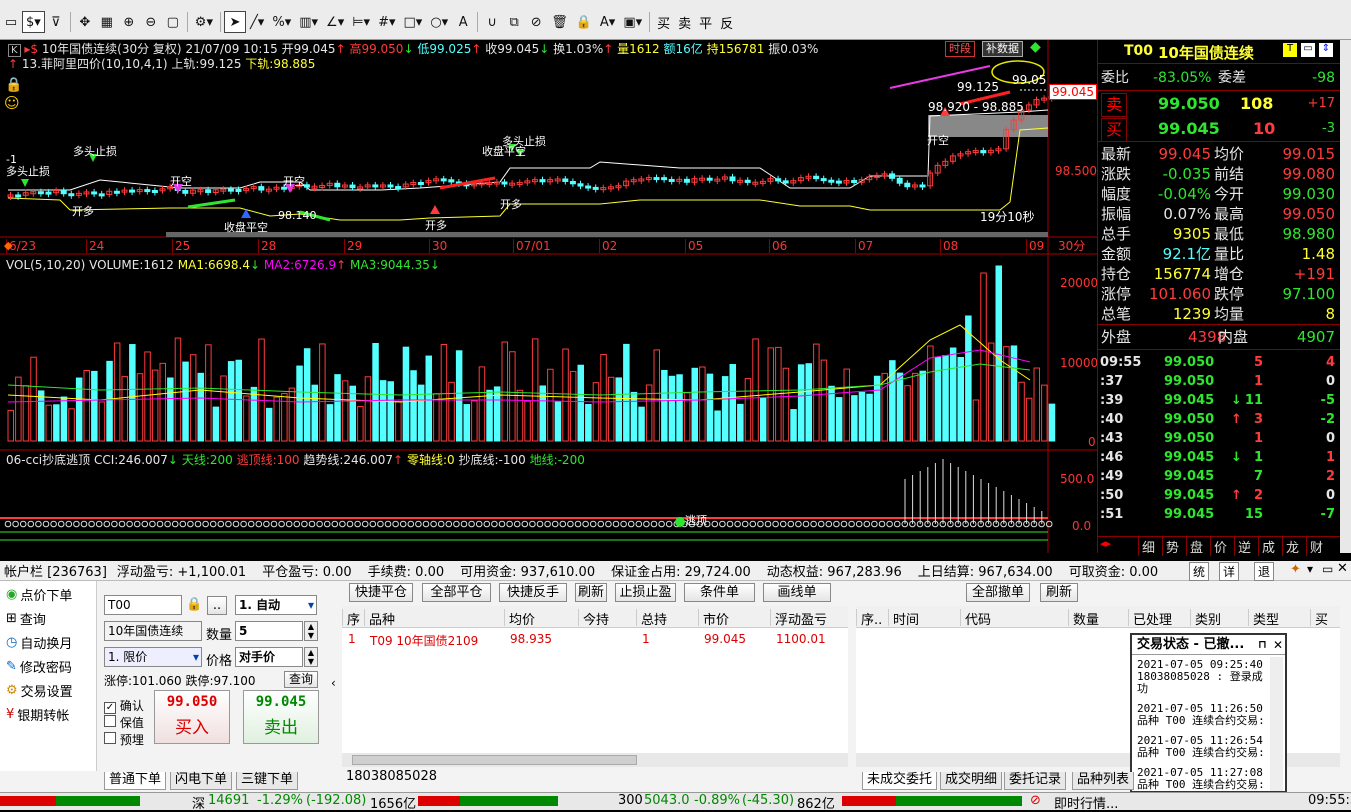 The height and width of the screenshot is (812, 1351). What do you see at coordinates (234, 22) in the screenshot?
I see `cursor-icon: ➤` at bounding box center [234, 22].